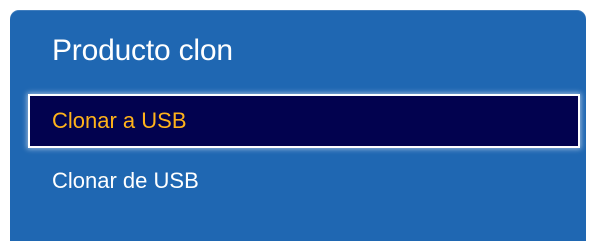 The width and height of the screenshot is (596, 241). Describe the element at coordinates (142, 50) in the screenshot. I see `menu-title: Producto clon` at that location.